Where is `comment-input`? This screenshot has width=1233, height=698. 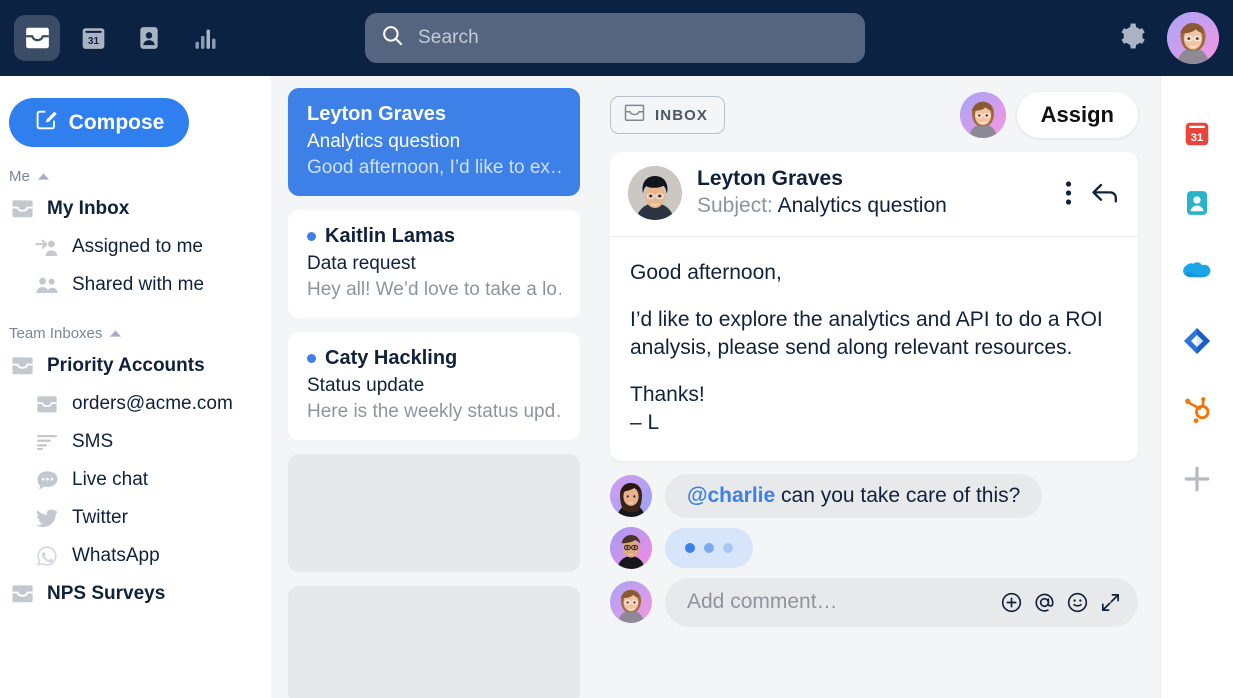
comment-input is located at coordinates (843, 602).